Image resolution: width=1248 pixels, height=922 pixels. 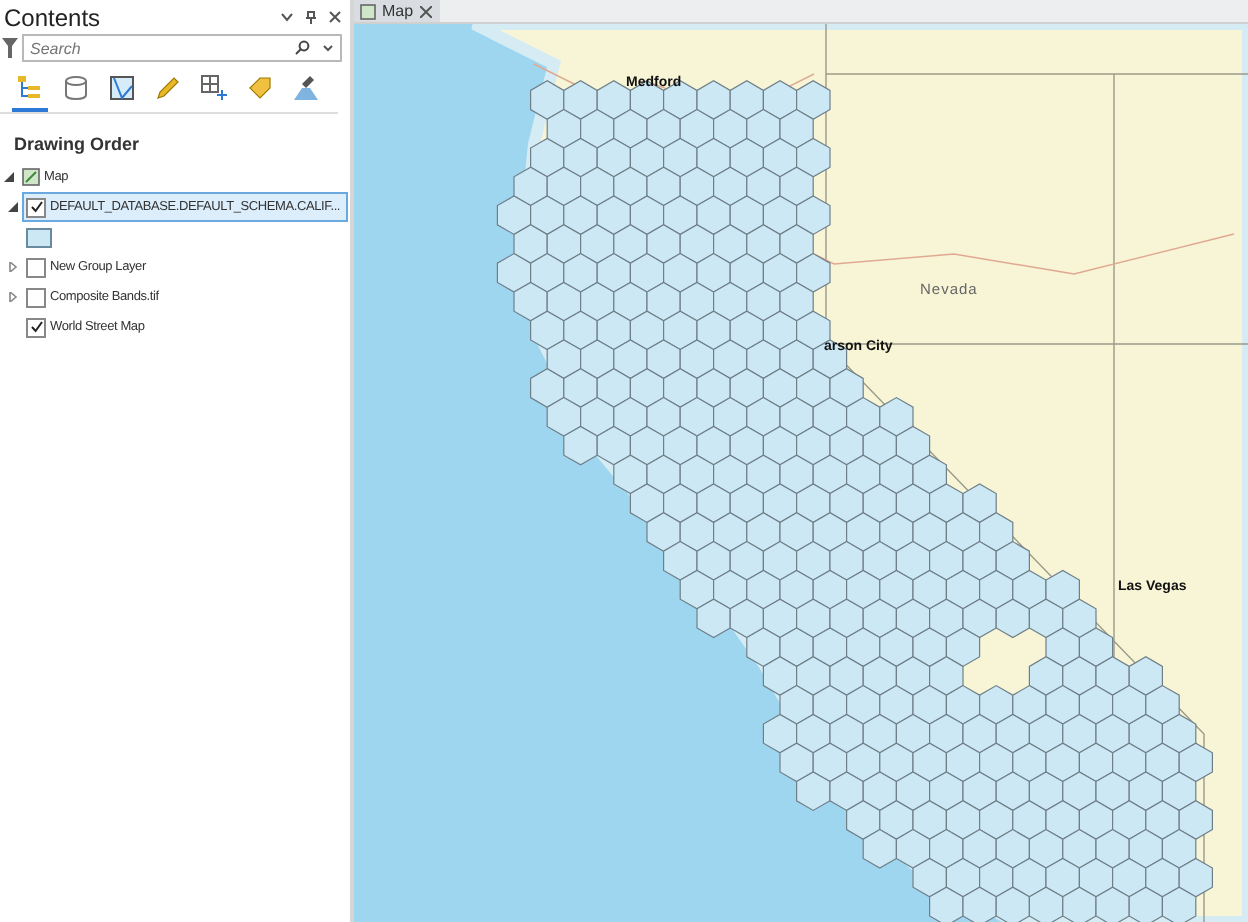 I want to click on map-select-icon, so click(x=122, y=88).